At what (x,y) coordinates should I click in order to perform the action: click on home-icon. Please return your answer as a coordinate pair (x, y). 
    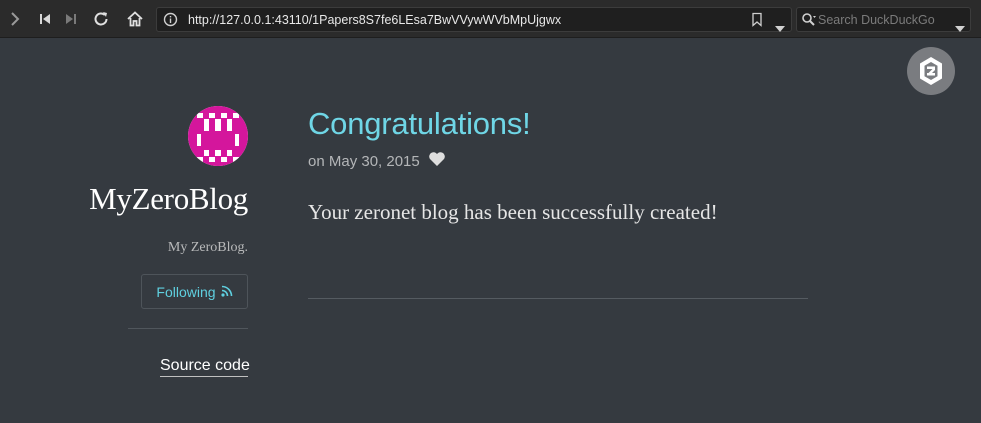
    Looking at the image, I should click on (135, 19).